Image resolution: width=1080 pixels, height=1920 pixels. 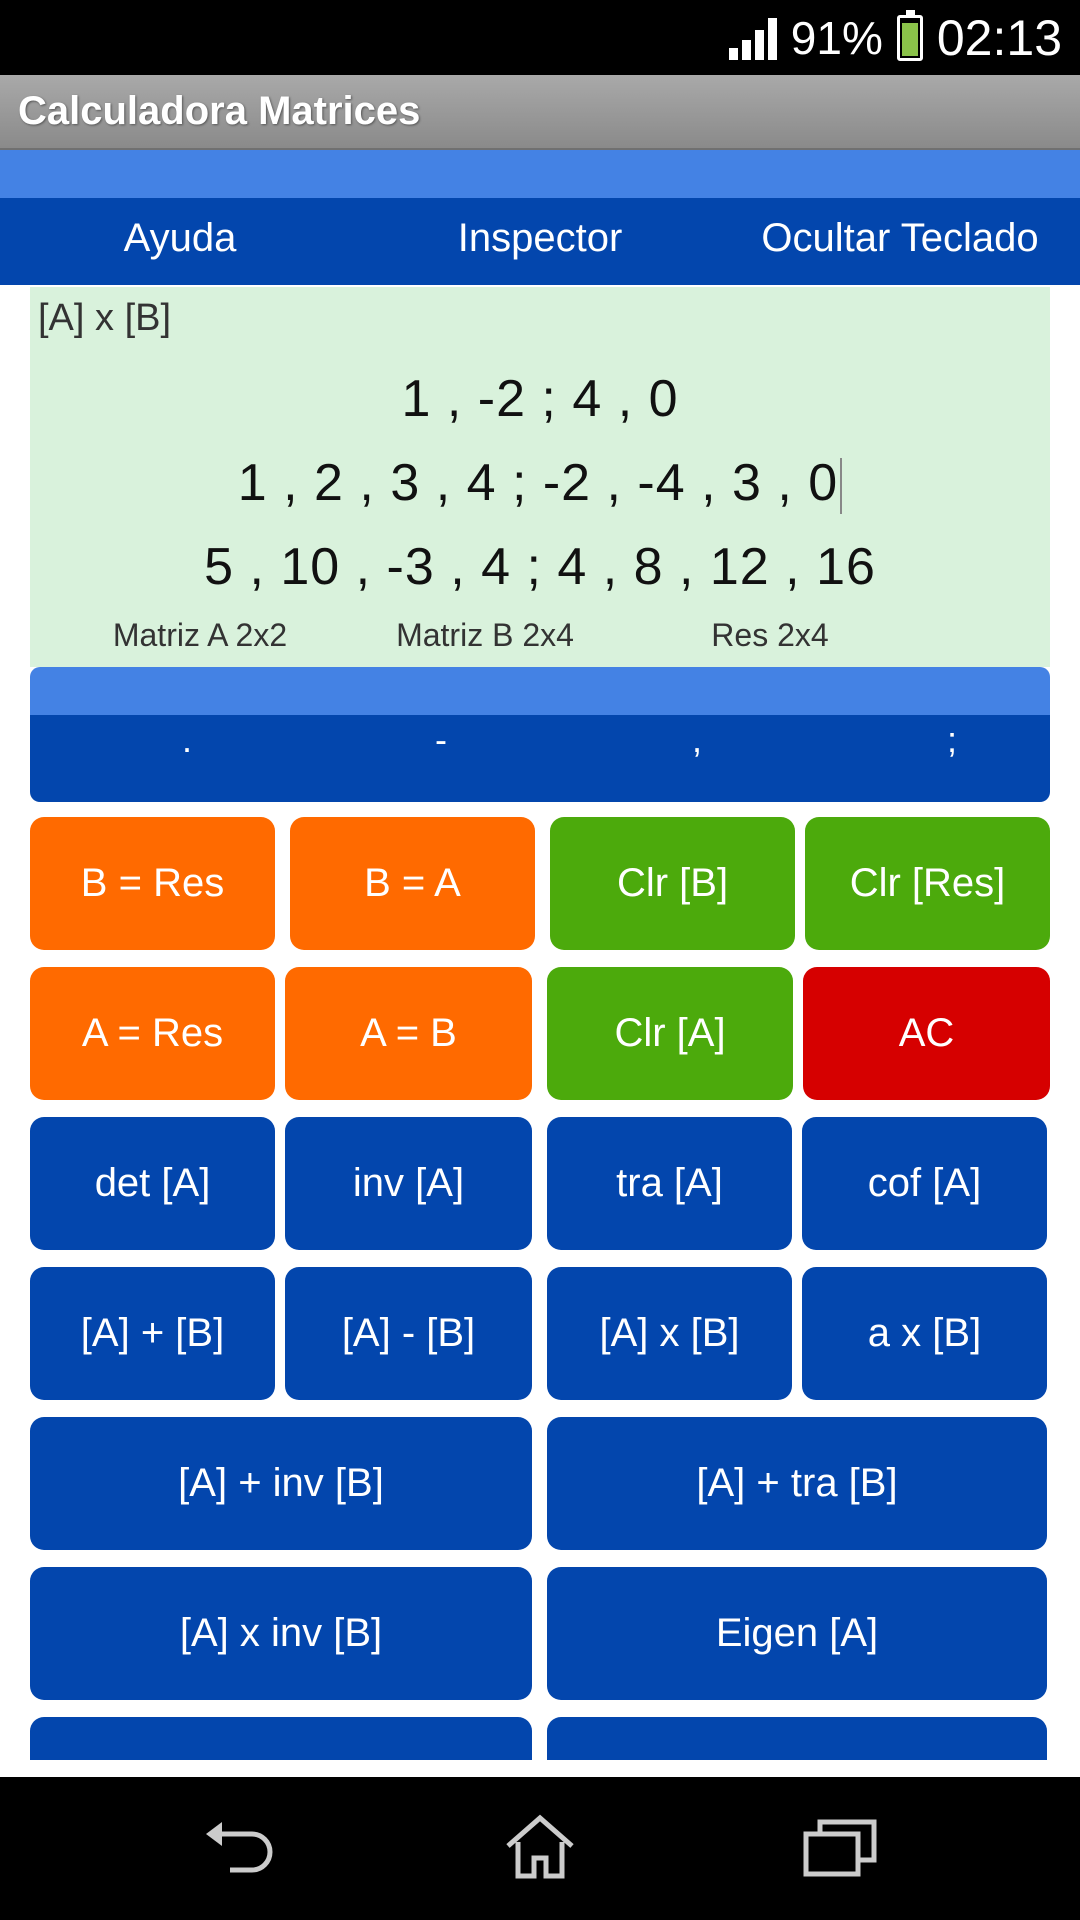 I want to click on inspector-button: Inspector, so click(x=540, y=238).